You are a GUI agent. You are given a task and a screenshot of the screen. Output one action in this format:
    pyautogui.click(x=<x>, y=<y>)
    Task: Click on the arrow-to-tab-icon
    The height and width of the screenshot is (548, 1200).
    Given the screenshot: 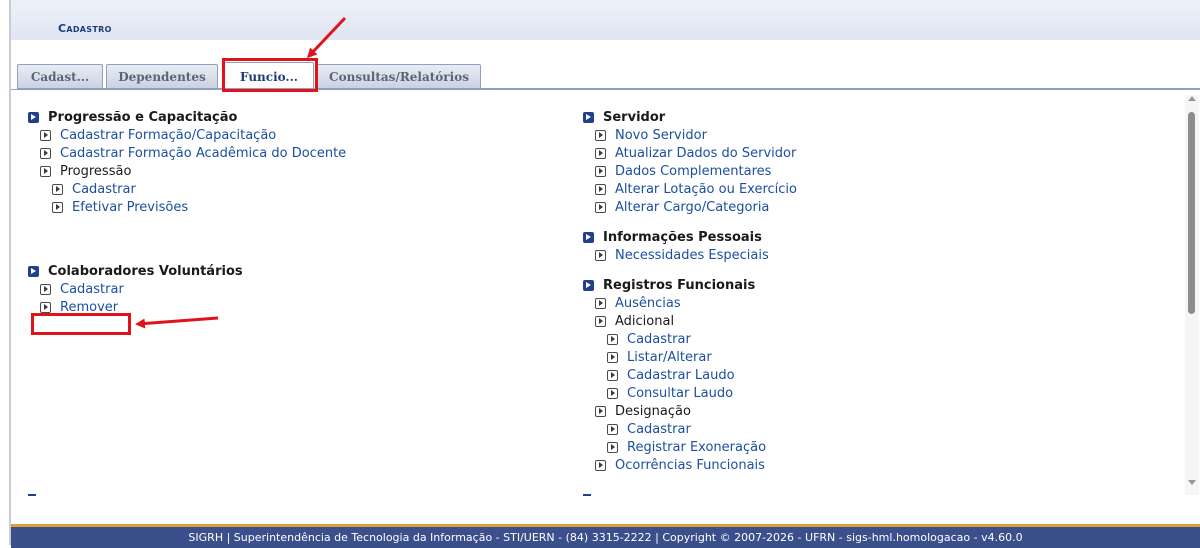 What is the action you would take?
    pyautogui.click(x=326, y=37)
    